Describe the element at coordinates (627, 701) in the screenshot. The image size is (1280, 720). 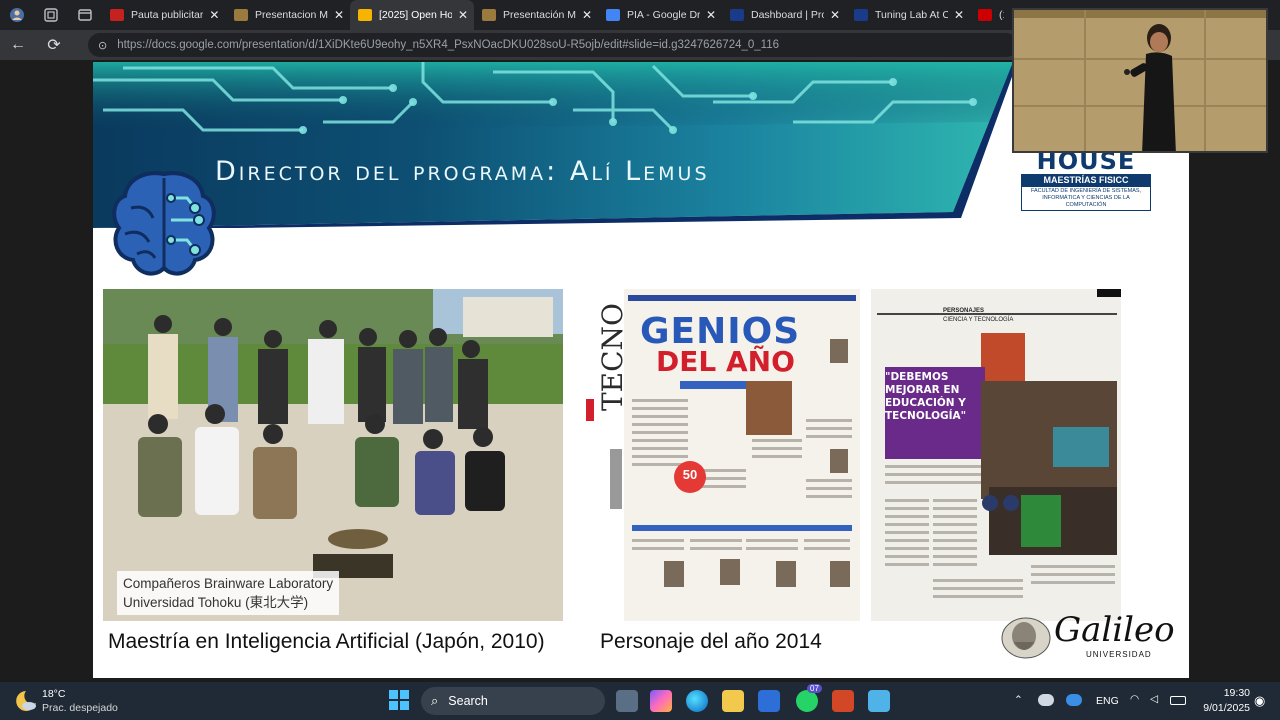
I see `task-view-icon` at that location.